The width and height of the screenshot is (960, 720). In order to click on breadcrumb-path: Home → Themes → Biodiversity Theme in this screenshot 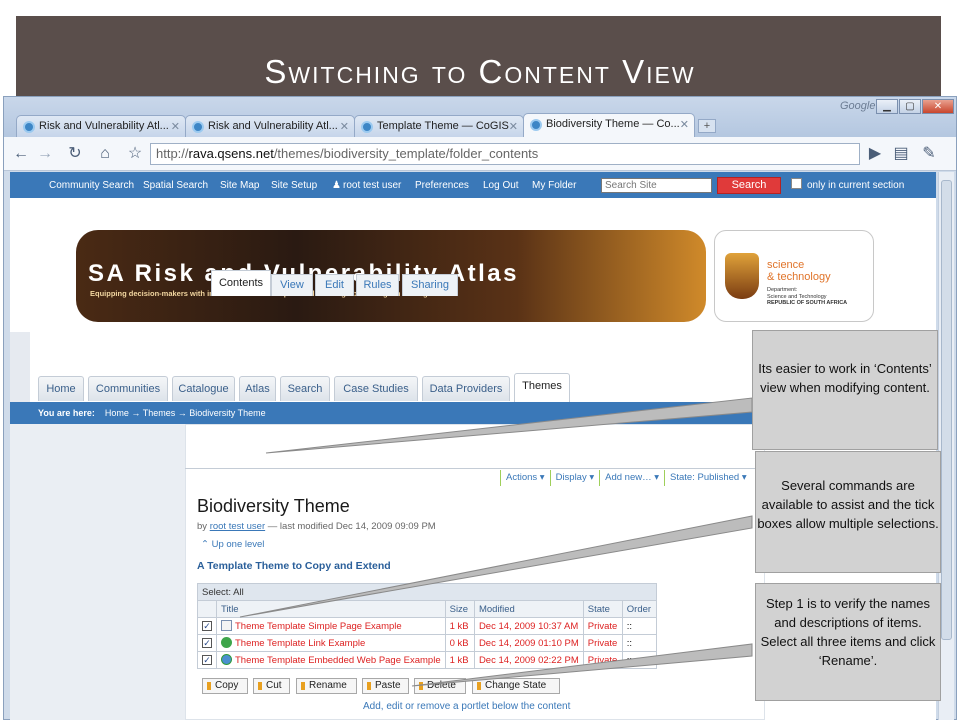, I will do `click(185, 413)`.